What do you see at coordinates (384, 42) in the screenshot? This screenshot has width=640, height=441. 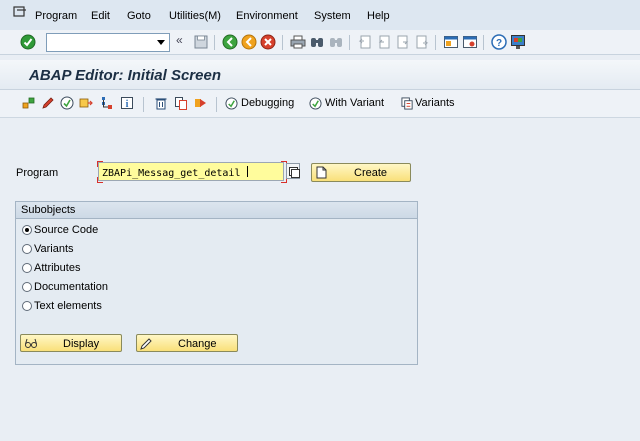 I see `previous-page-icon` at bounding box center [384, 42].